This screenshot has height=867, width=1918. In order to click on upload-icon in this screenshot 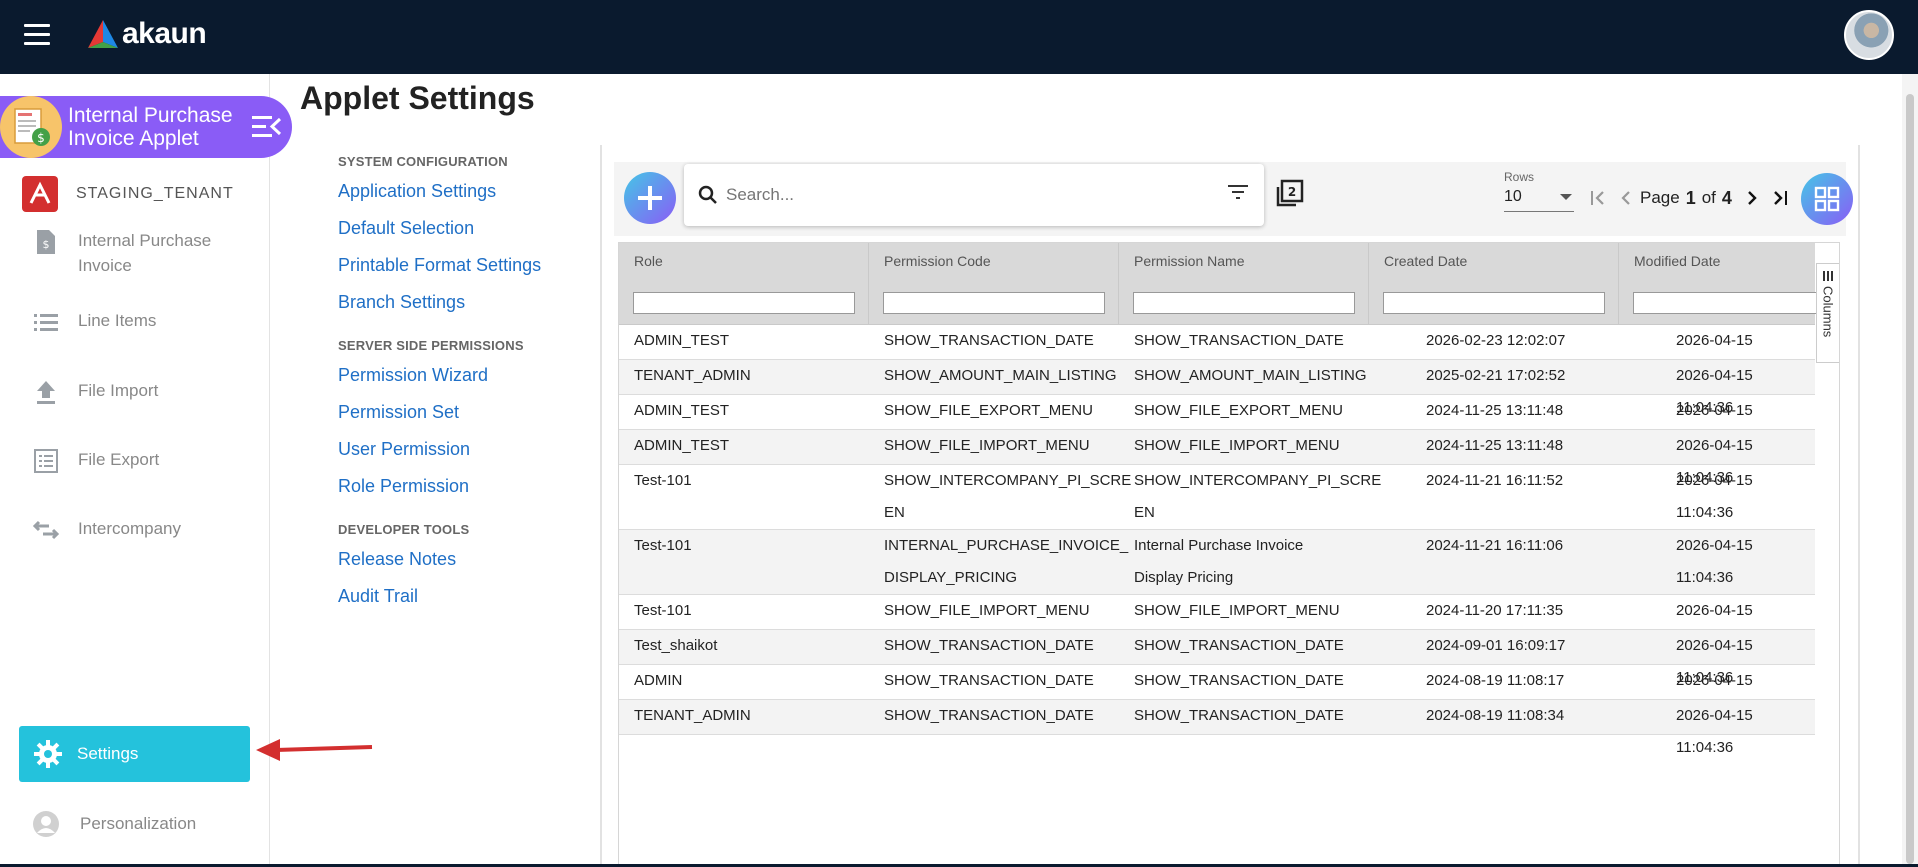, I will do `click(46, 392)`.